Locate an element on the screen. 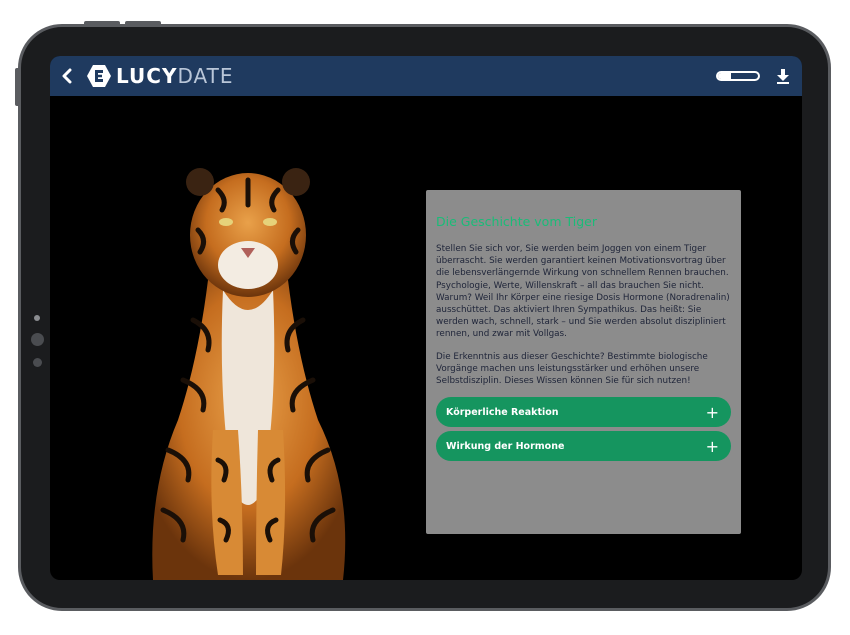  logo-suffix: DATE is located at coordinates (205, 76).